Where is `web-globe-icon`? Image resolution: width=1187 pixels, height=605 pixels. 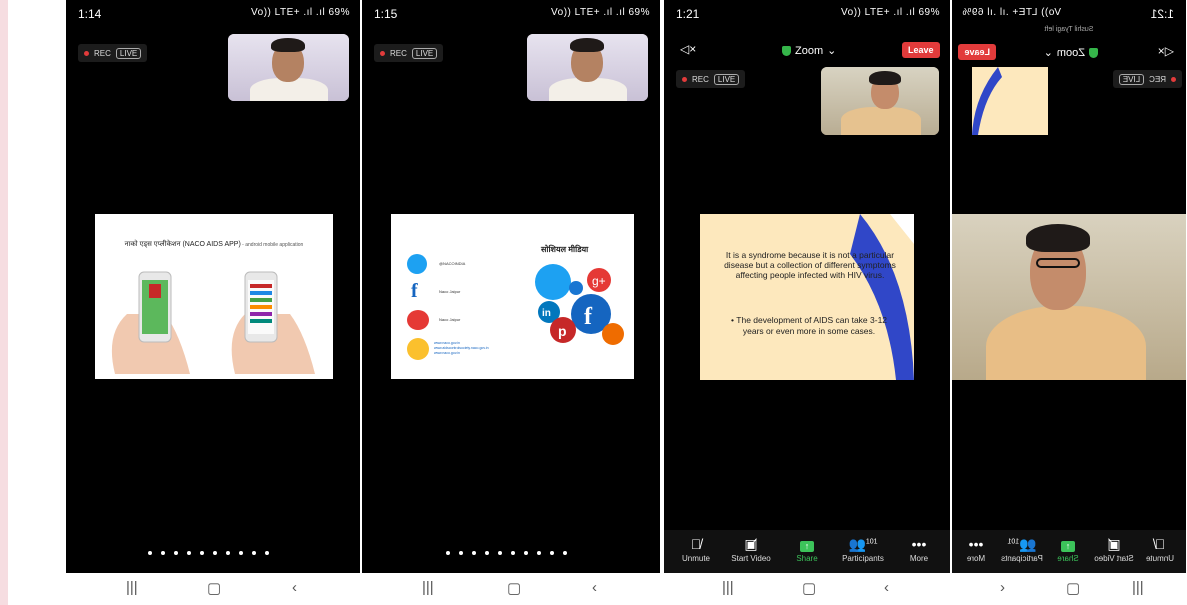 web-globe-icon is located at coordinates (418, 349).